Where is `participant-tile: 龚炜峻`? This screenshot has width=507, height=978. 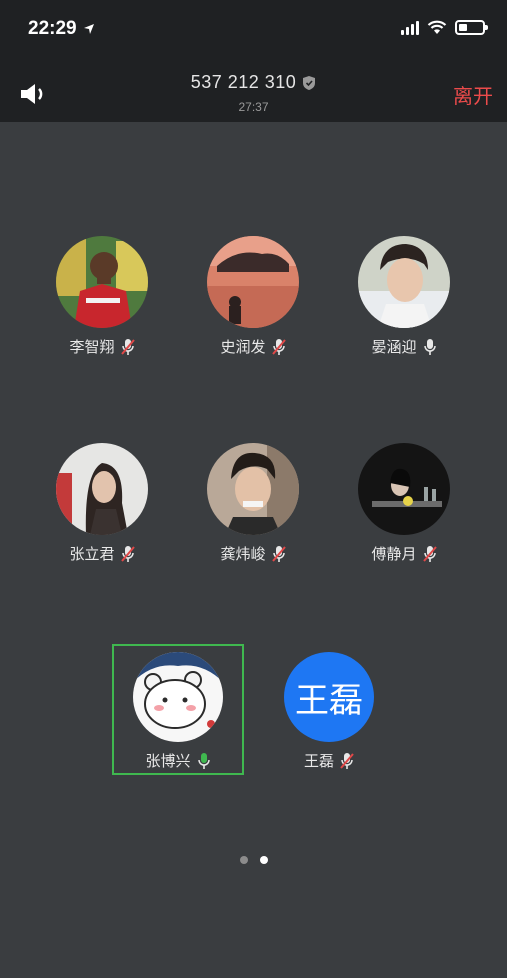
participant-tile: 龚炜峻 is located at coordinates (253, 503).